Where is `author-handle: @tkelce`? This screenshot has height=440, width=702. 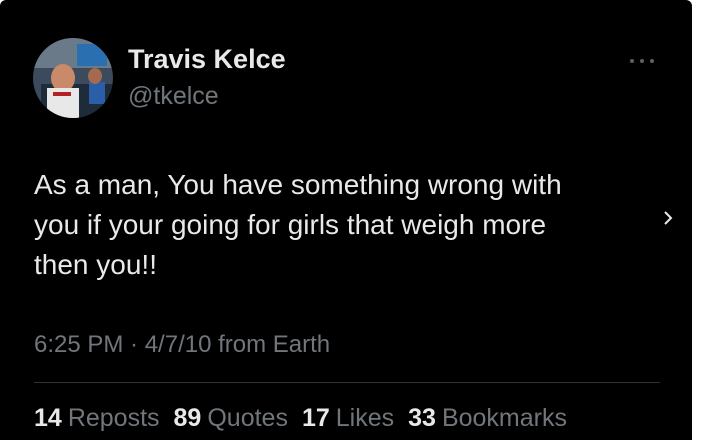
author-handle: @tkelce is located at coordinates (173, 96).